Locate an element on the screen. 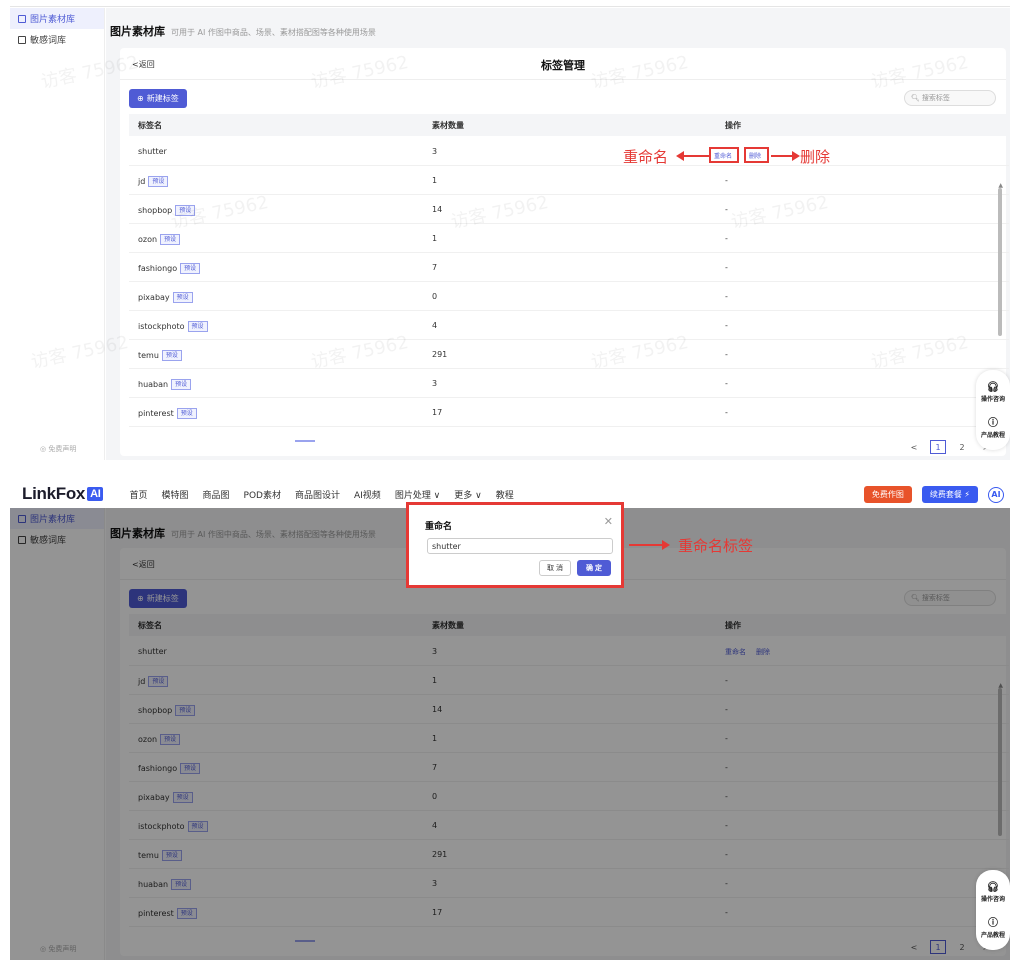 This screenshot has height=963, width=1024. close-icon: ✕ is located at coordinates (608, 521).